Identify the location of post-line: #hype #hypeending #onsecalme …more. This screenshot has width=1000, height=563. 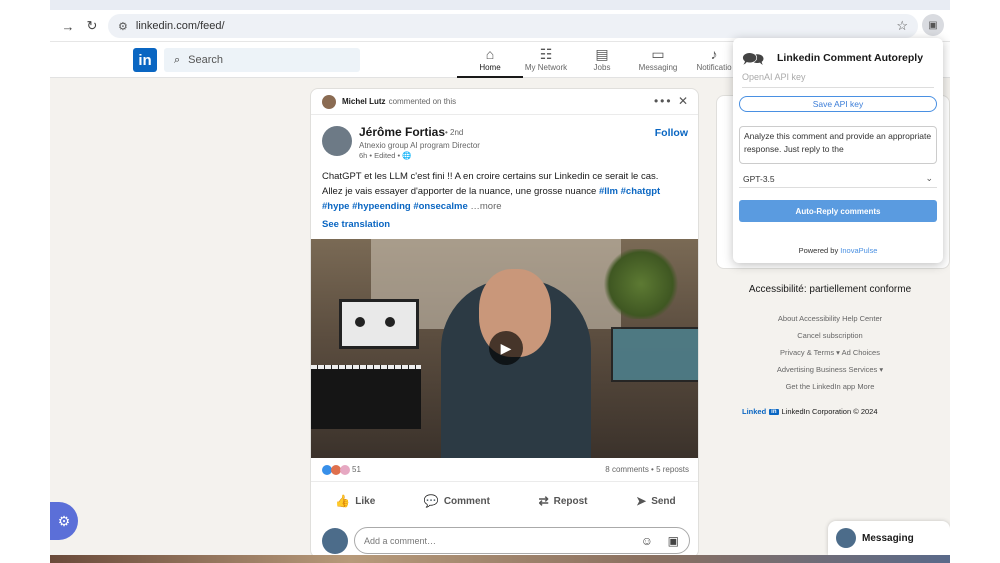
(507, 206).